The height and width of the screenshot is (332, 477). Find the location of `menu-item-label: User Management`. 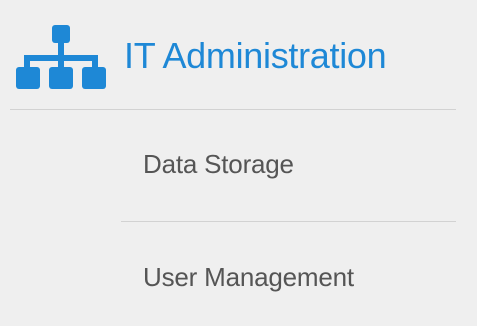

menu-item-label: User Management is located at coordinates (248, 277).